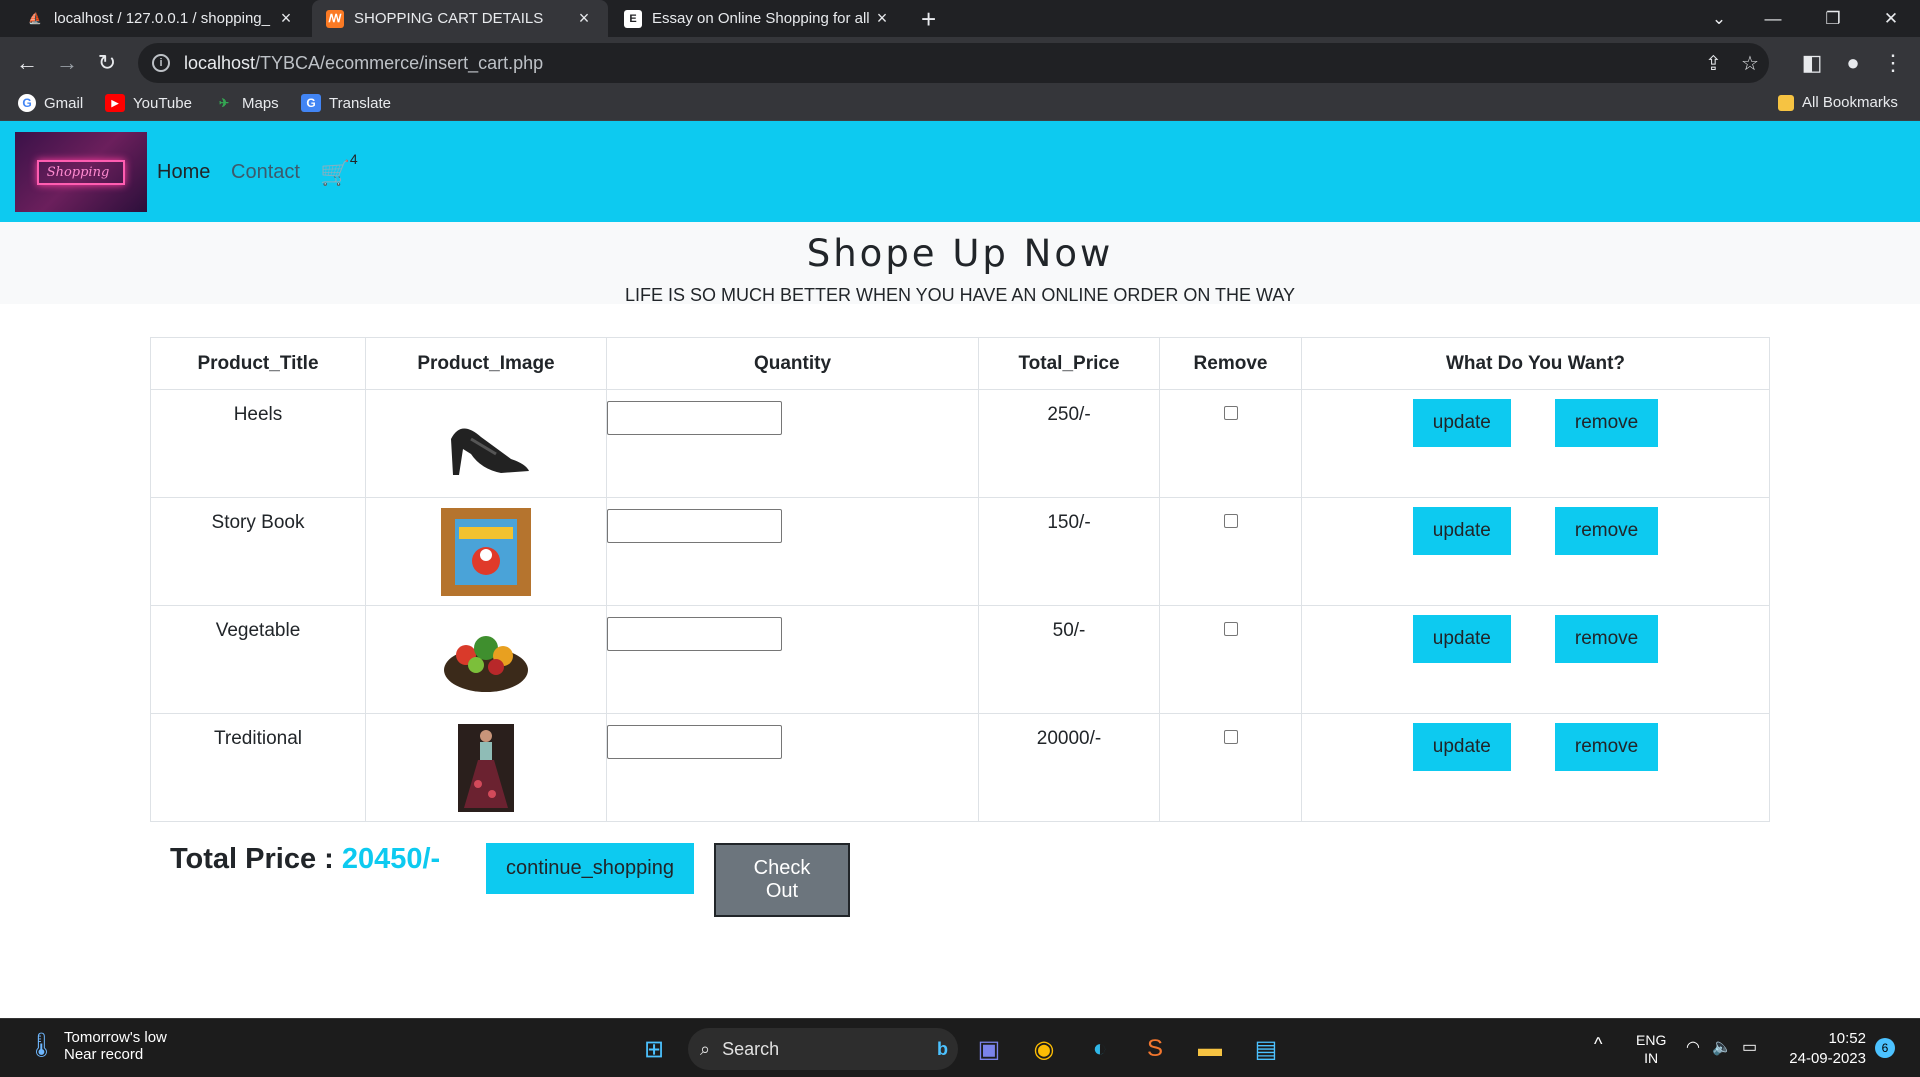  Describe the element at coordinates (1069, 363) in the screenshot. I see `col-header-price: Total_Price` at that location.